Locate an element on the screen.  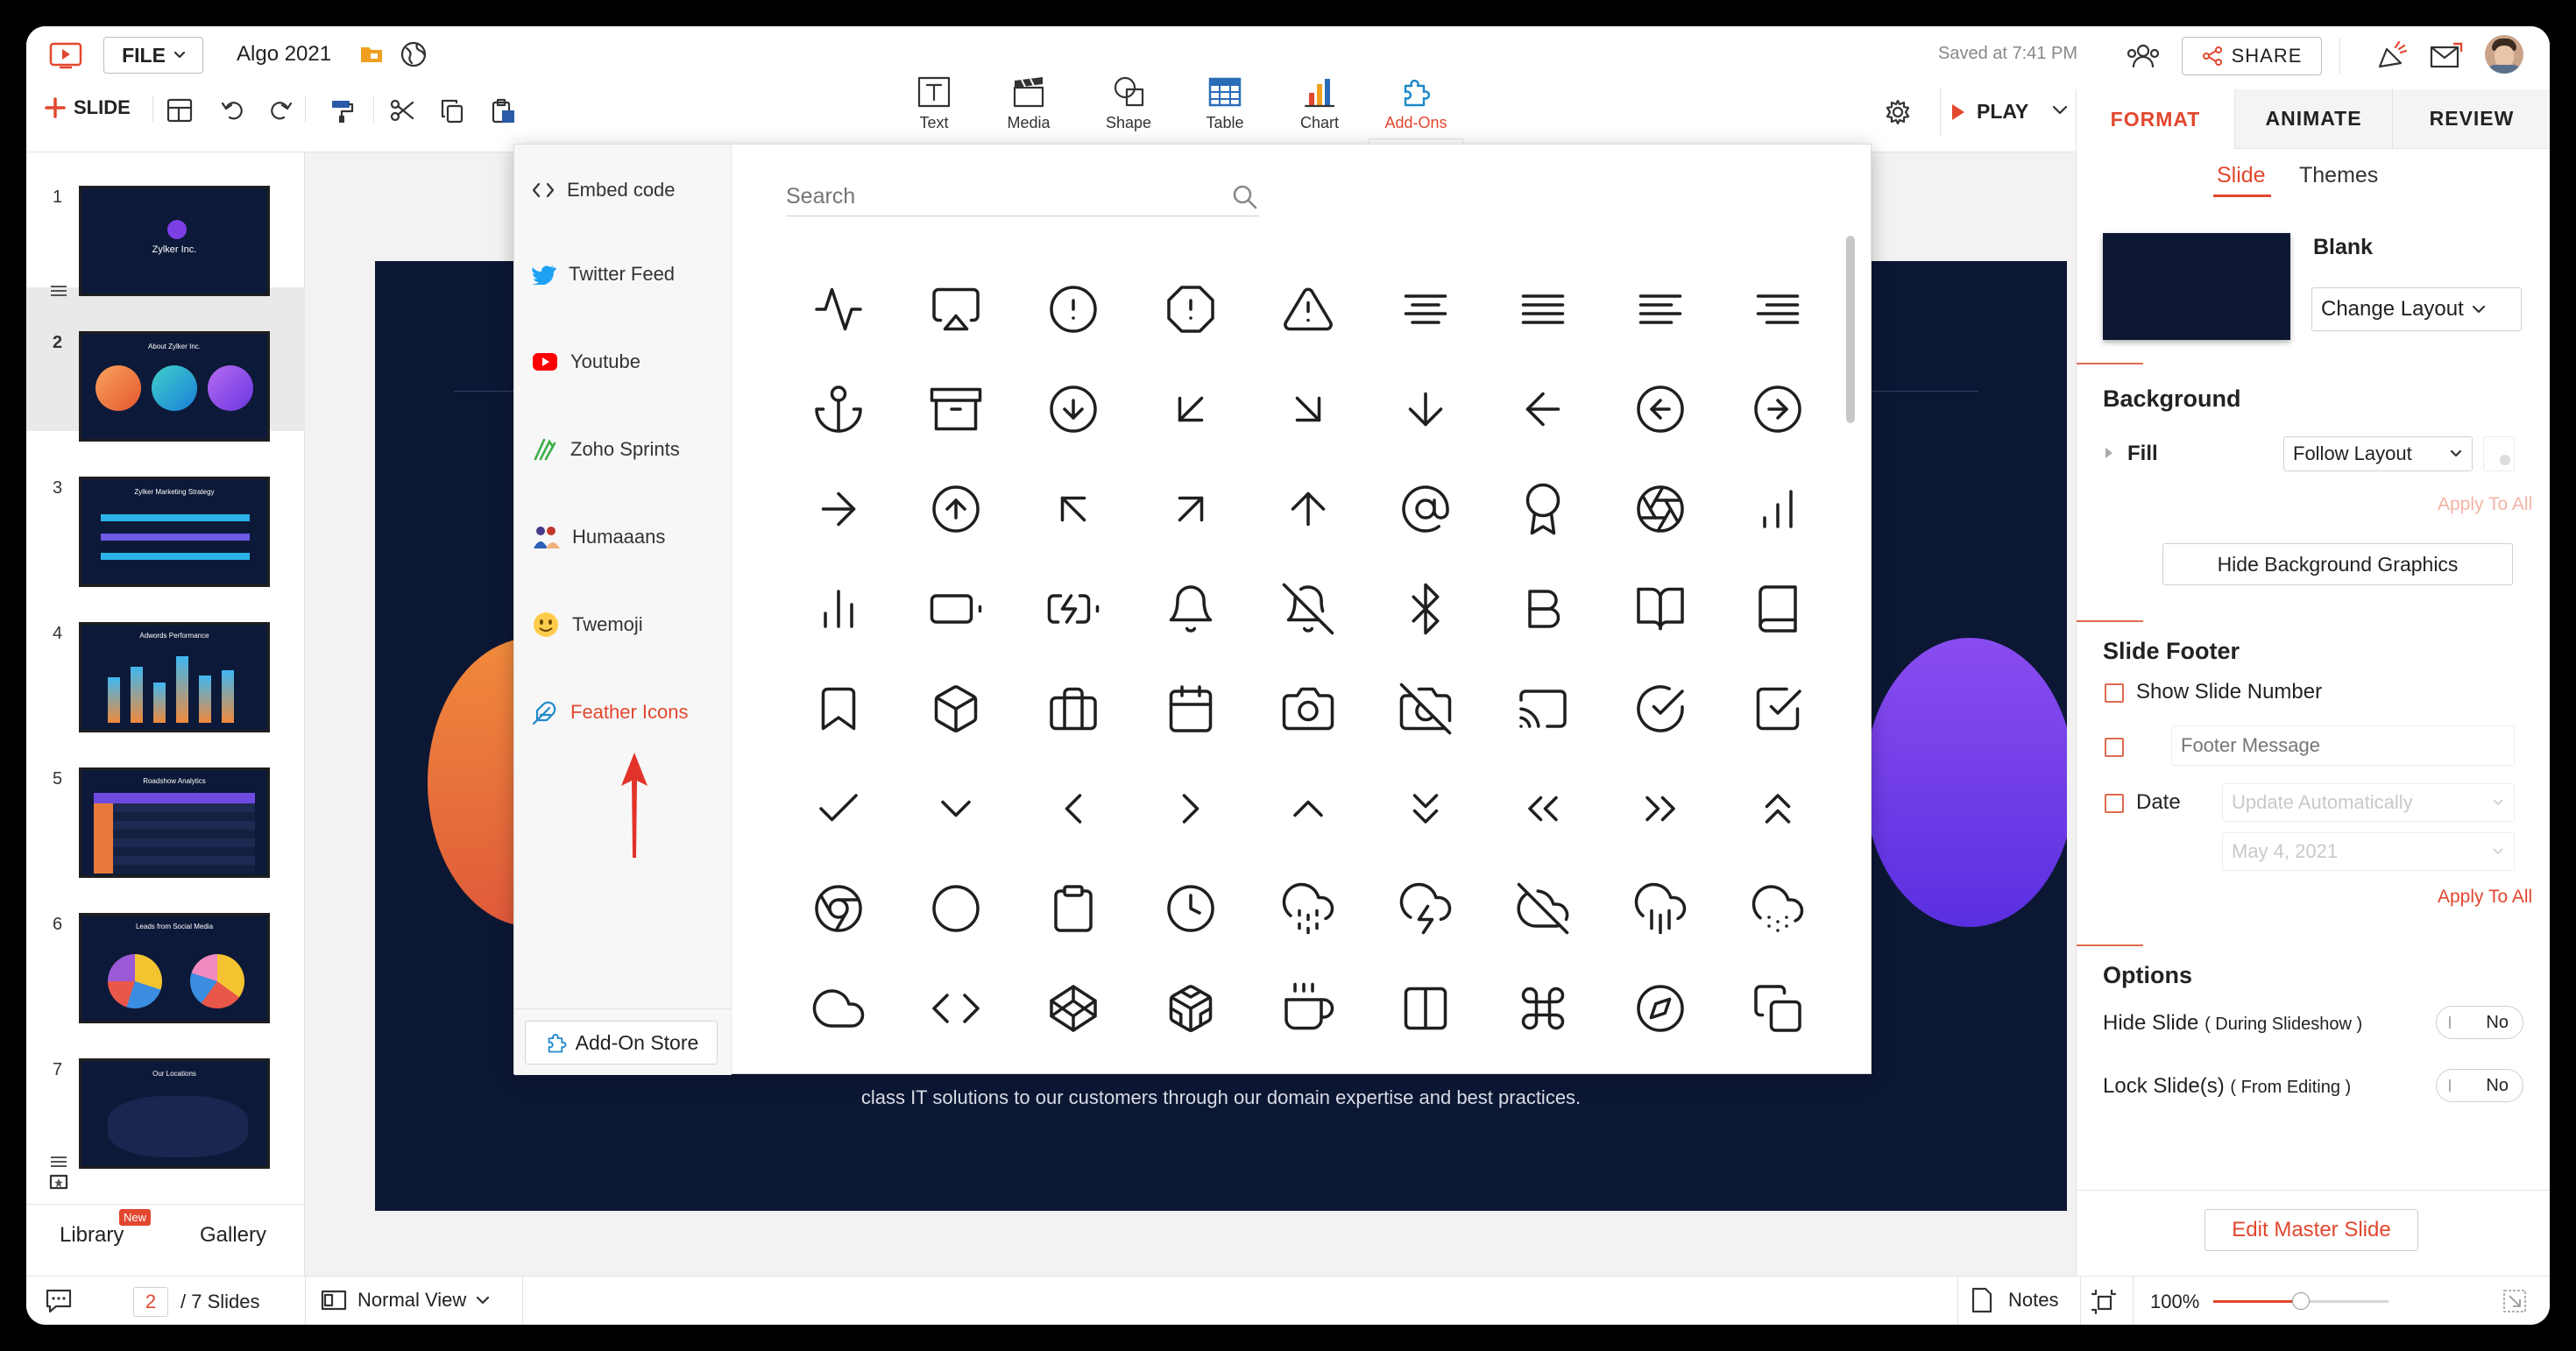
bar-chart-icon is located at coordinates (1778, 509).